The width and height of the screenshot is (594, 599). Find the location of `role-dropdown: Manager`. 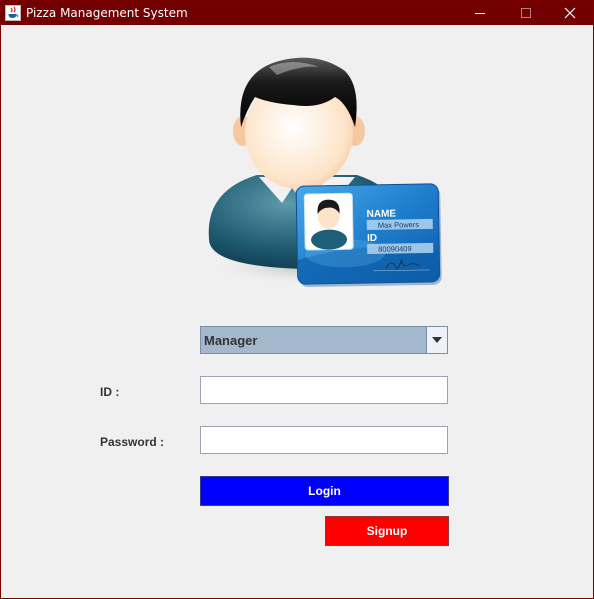

role-dropdown: Manager is located at coordinates (324, 340).